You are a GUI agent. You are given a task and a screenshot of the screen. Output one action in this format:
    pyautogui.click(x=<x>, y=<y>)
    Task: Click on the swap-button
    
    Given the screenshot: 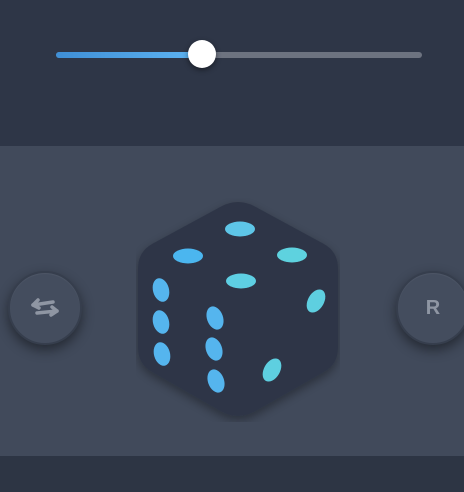 What is the action you would take?
    pyautogui.click(x=45, y=308)
    